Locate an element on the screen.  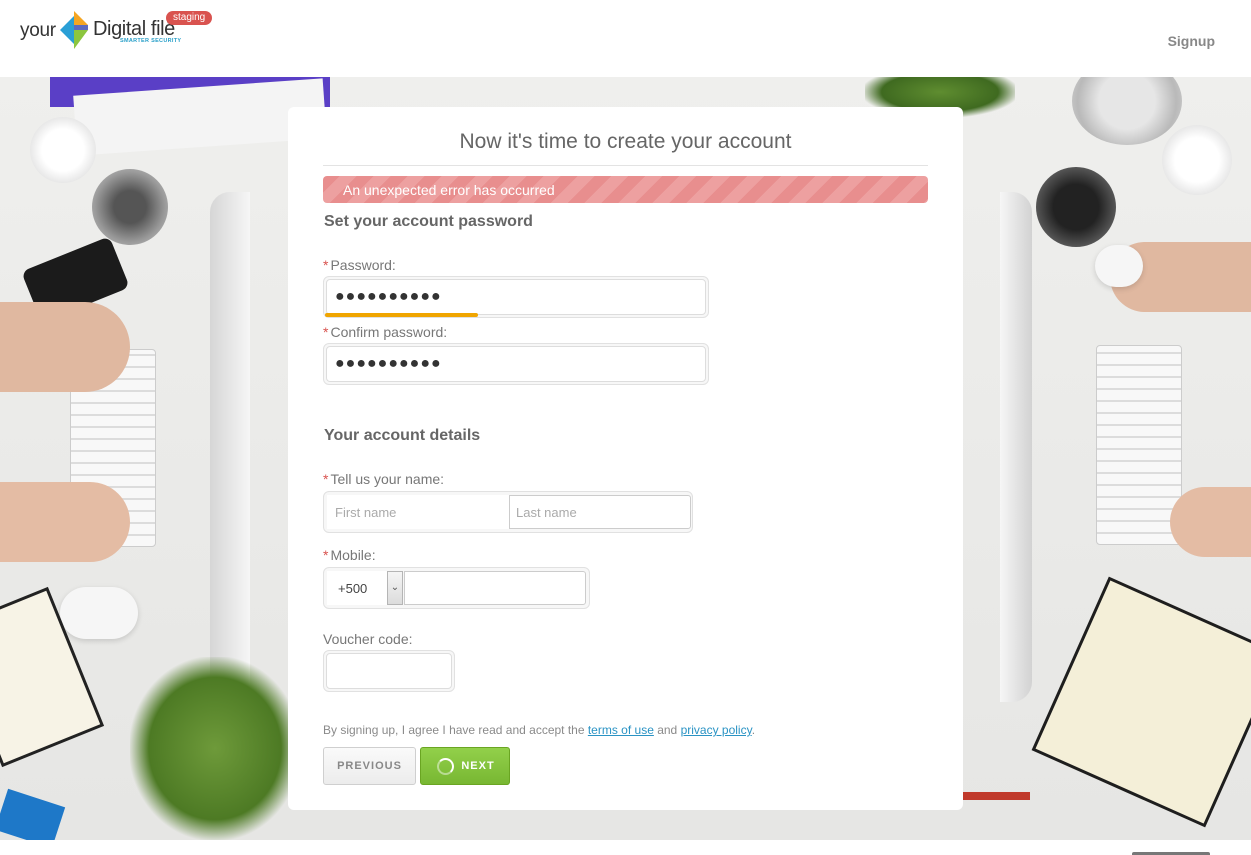
first-name-input is located at coordinates (418, 512).